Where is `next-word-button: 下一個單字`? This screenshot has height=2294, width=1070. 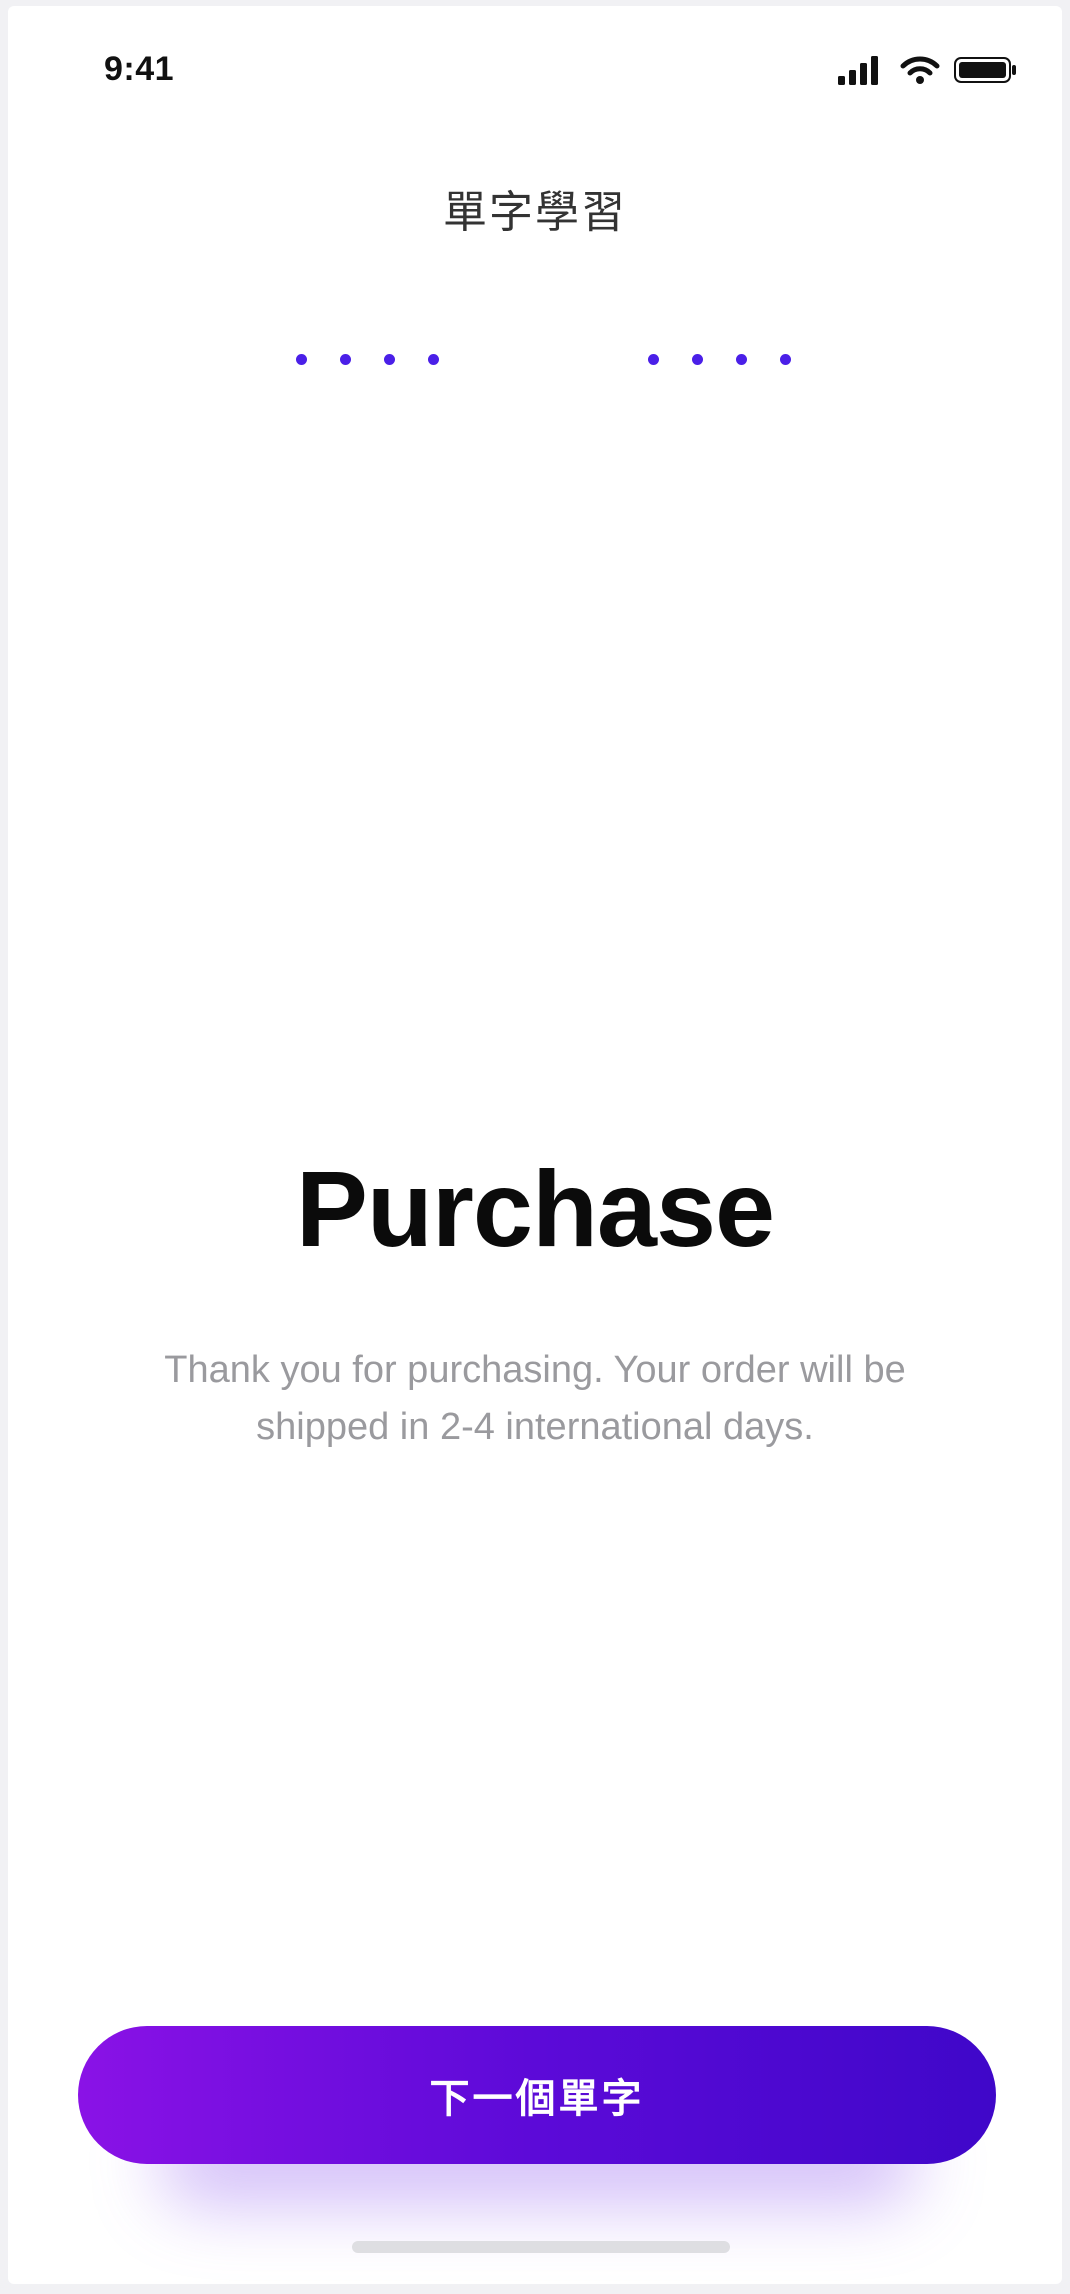 next-word-button: 下一個單字 is located at coordinates (537, 2095).